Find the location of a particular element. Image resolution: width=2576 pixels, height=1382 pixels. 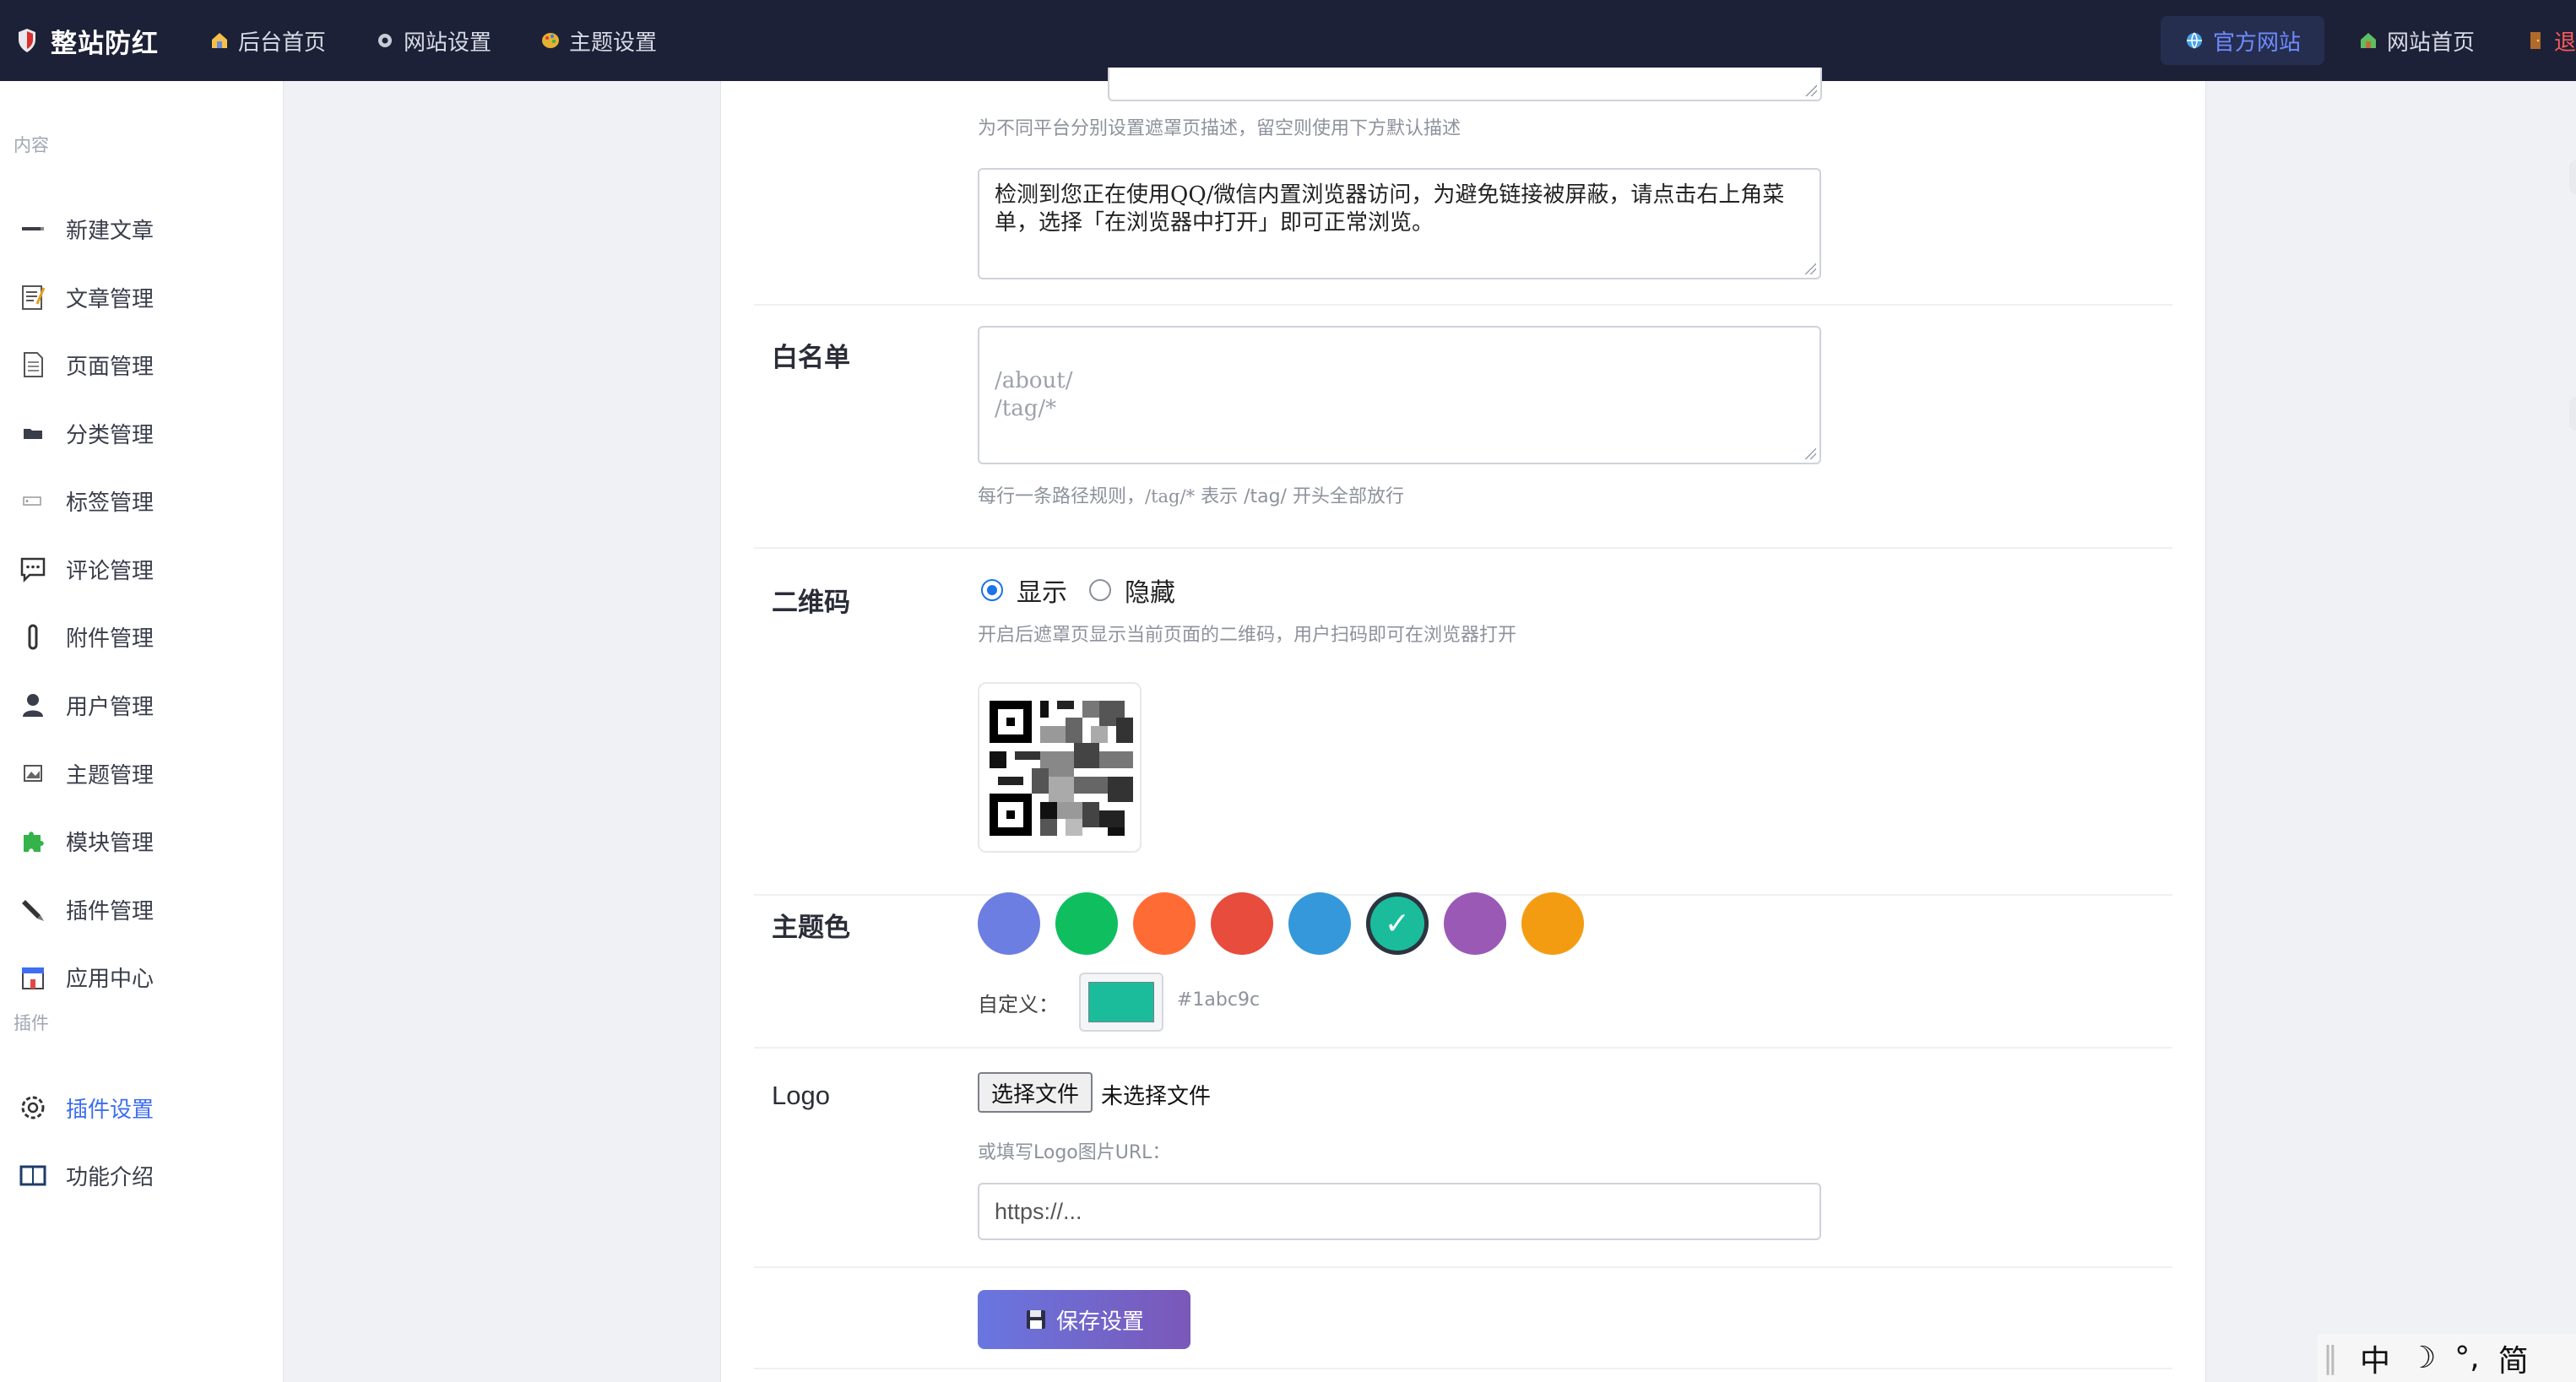

sidebar-item-app-center: 应用中心 is located at coordinates (142, 976).